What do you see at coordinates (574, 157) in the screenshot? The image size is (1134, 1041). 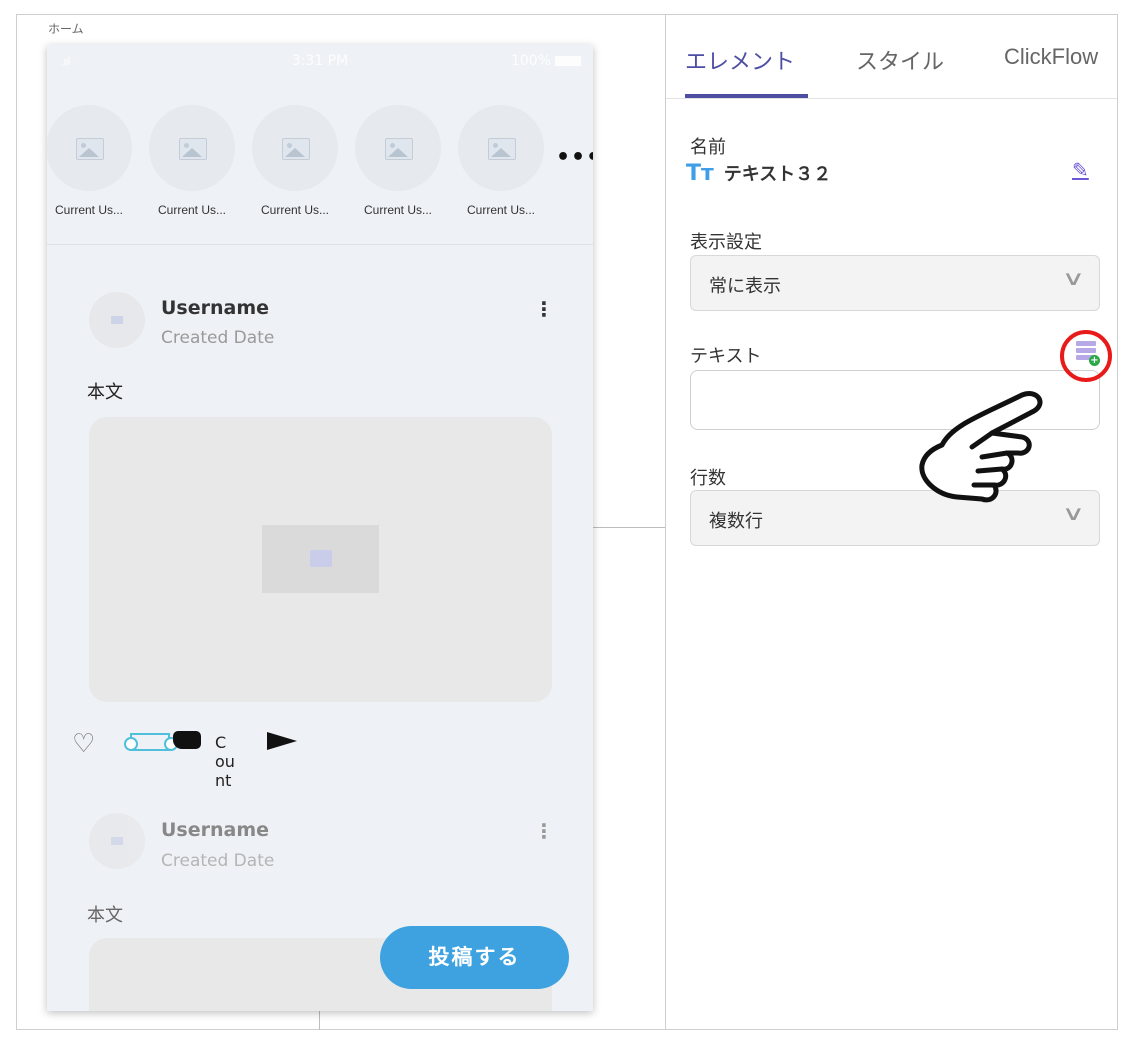 I see `more-icon: •••` at bounding box center [574, 157].